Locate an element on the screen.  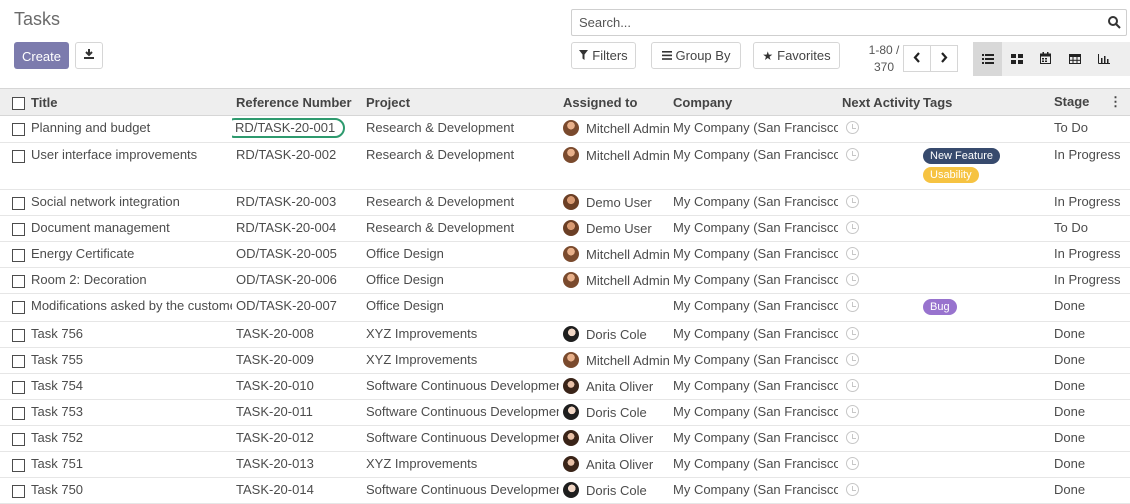
pager-range: 1-80 / is located at coordinates (884, 50).